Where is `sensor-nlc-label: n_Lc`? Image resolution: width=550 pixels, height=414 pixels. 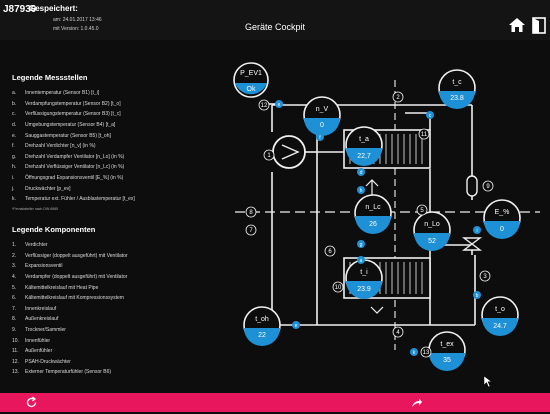 sensor-nlc-label: n_Lc is located at coordinates (373, 207).